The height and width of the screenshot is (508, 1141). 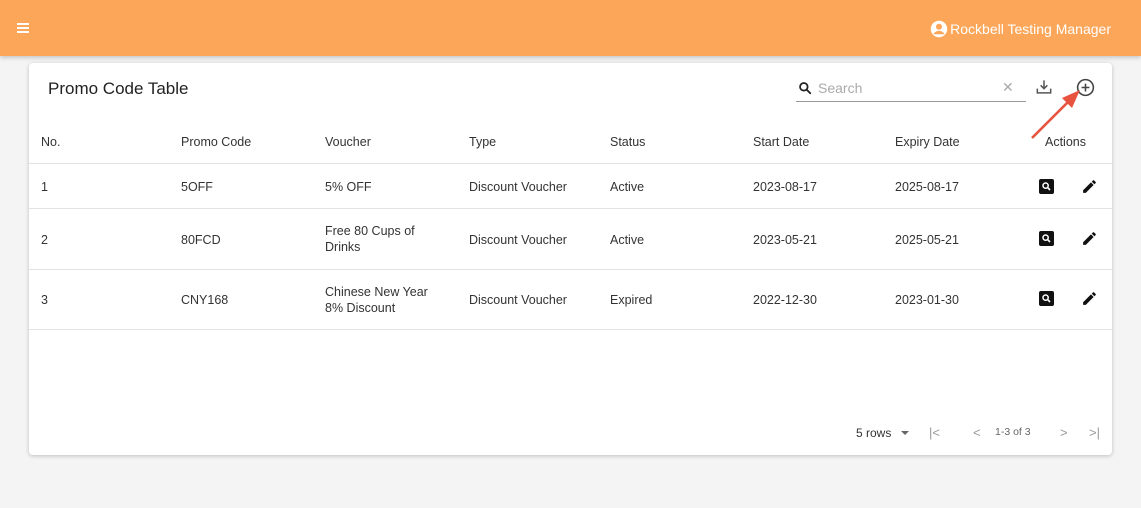 I want to click on download-icon, so click(x=1044, y=87).